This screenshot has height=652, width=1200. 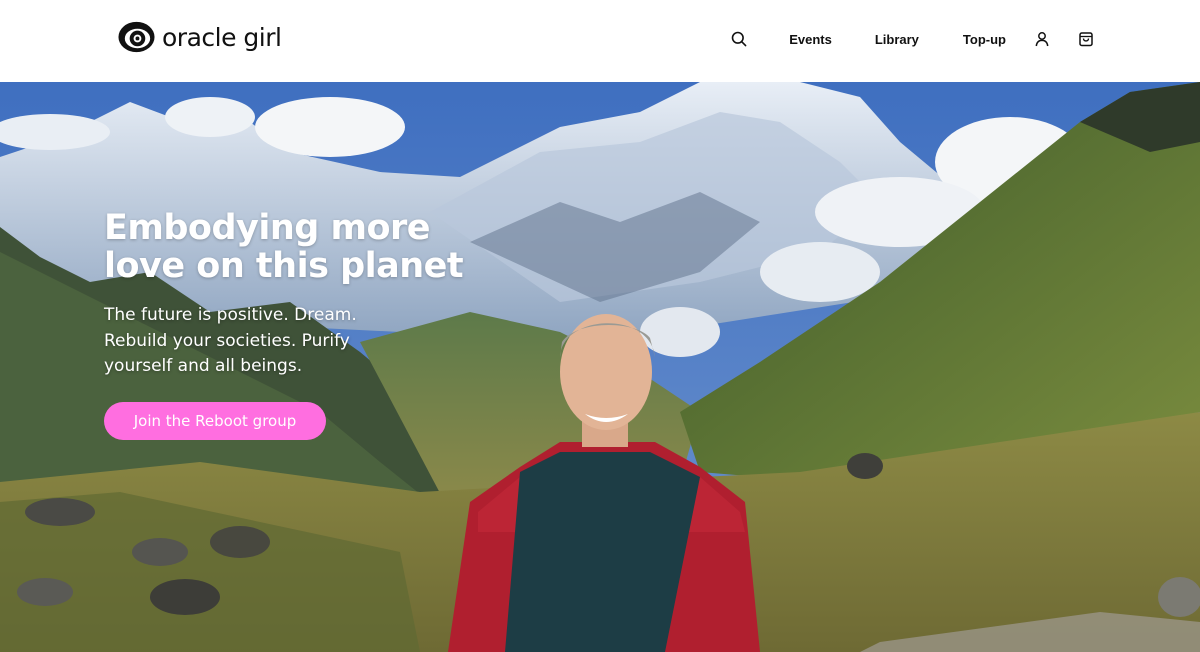 What do you see at coordinates (810, 39) in the screenshot?
I see `nav-link-events: Events` at bounding box center [810, 39].